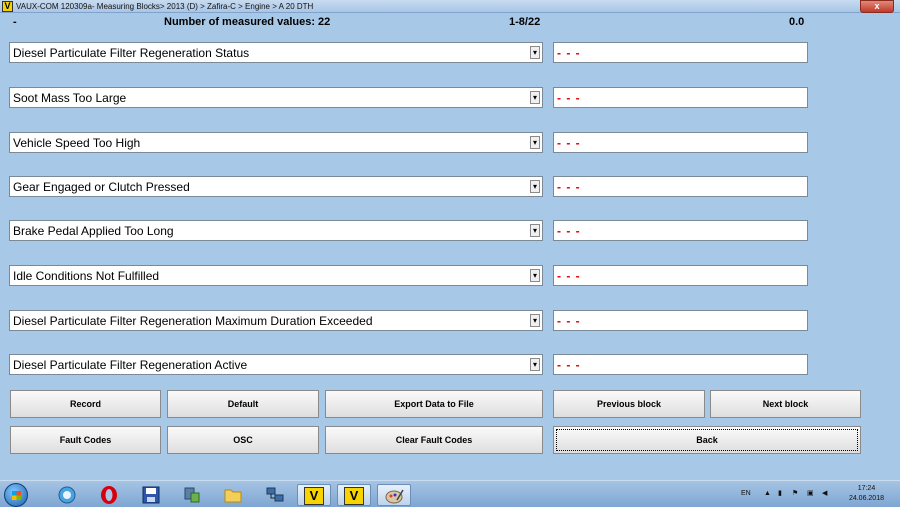 The width and height of the screenshot is (900, 507). What do you see at coordinates (866, 498) in the screenshot?
I see `clock-date: 24.06.2018` at bounding box center [866, 498].